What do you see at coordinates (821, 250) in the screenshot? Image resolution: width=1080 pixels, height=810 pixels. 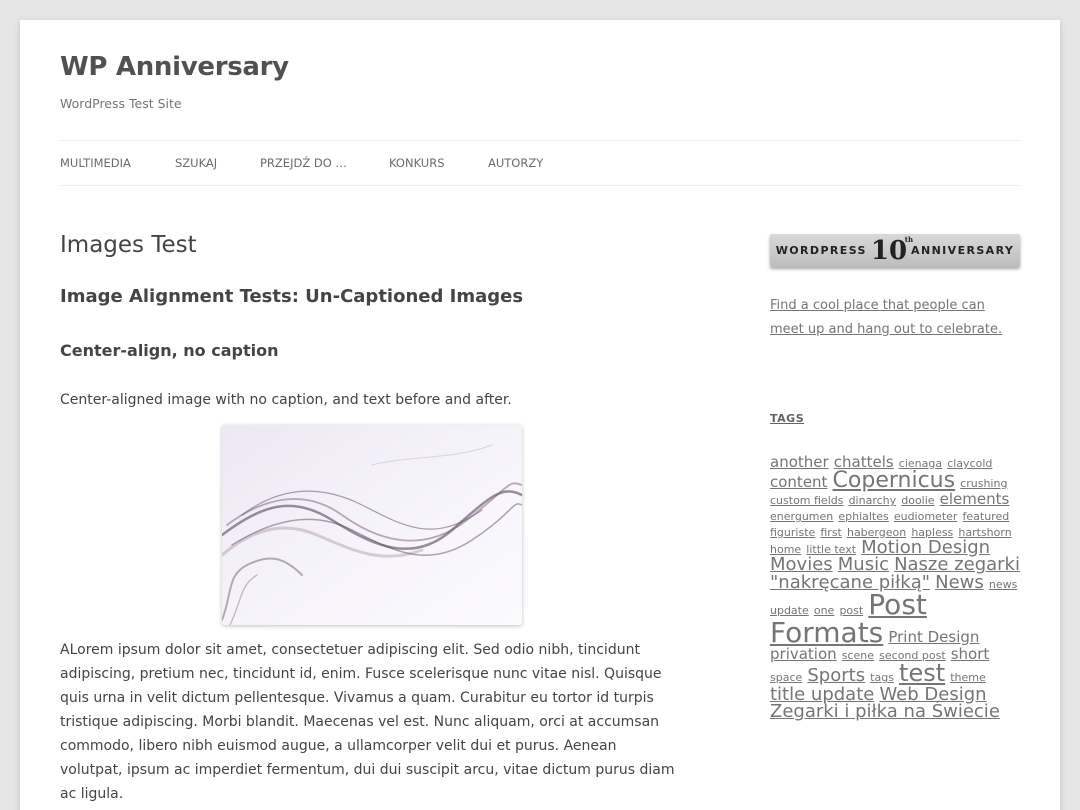 I see `badge-text-left: WORDPRESS` at bounding box center [821, 250].